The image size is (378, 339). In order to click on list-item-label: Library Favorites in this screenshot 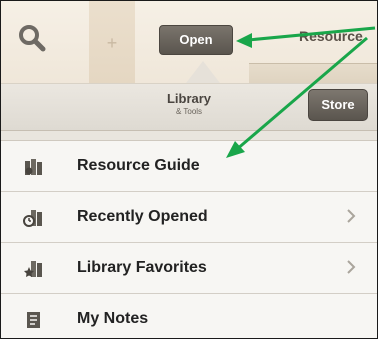, I will do `click(142, 267)`.